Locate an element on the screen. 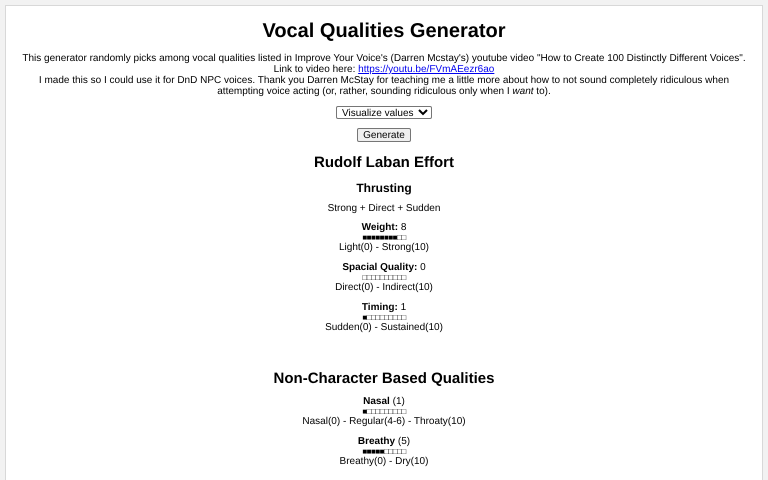 The height and width of the screenshot is (480, 768). subsection-heading: Thrusting is located at coordinates (384, 188).